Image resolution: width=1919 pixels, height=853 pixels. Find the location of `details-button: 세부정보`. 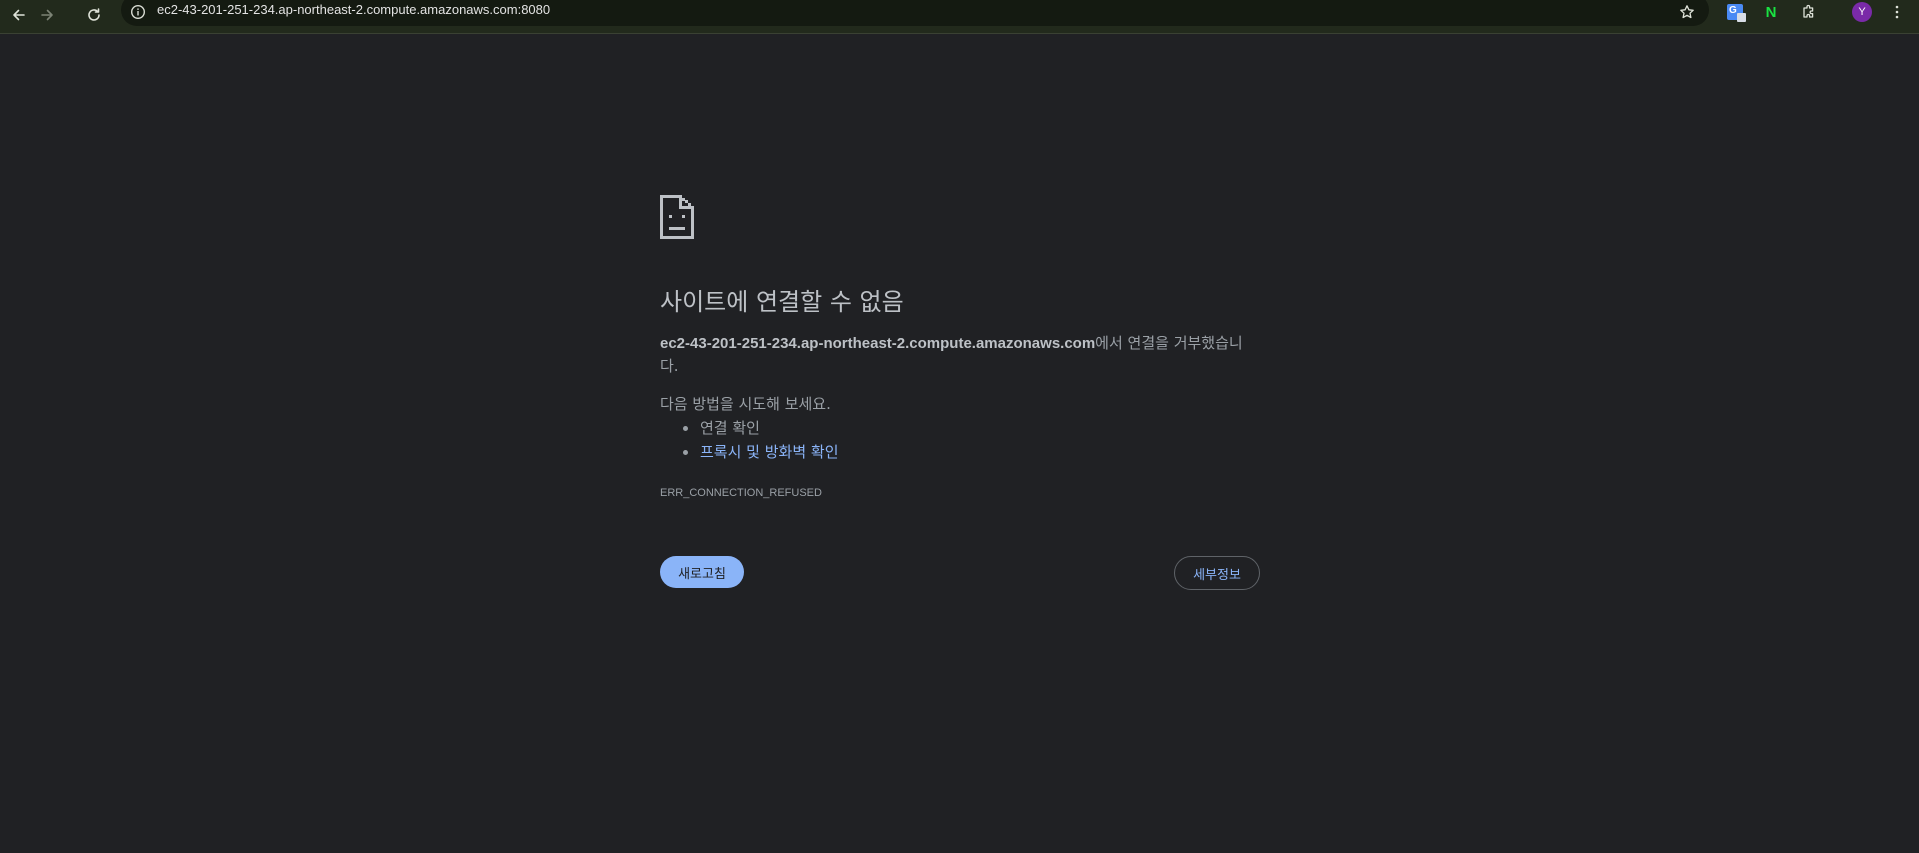

details-button: 세부정보 is located at coordinates (1217, 573).